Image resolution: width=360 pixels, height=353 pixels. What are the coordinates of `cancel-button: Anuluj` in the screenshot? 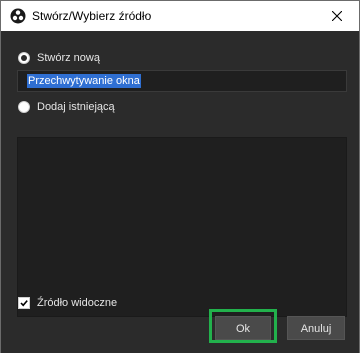 It's located at (316, 328).